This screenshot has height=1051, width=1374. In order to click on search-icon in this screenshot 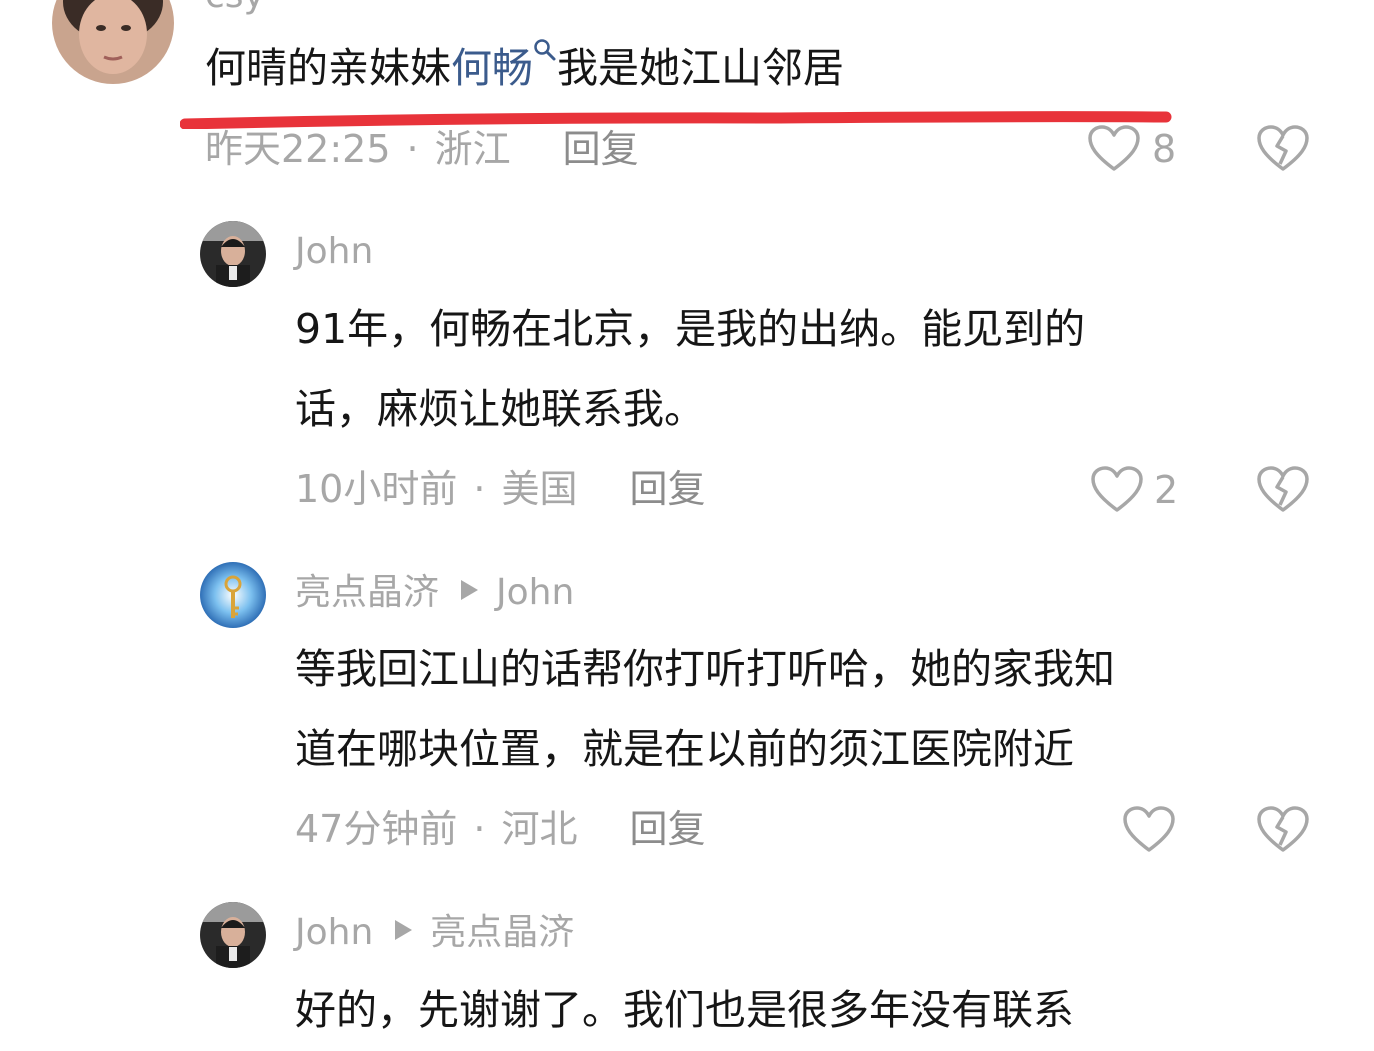, I will do `click(545, 53)`.